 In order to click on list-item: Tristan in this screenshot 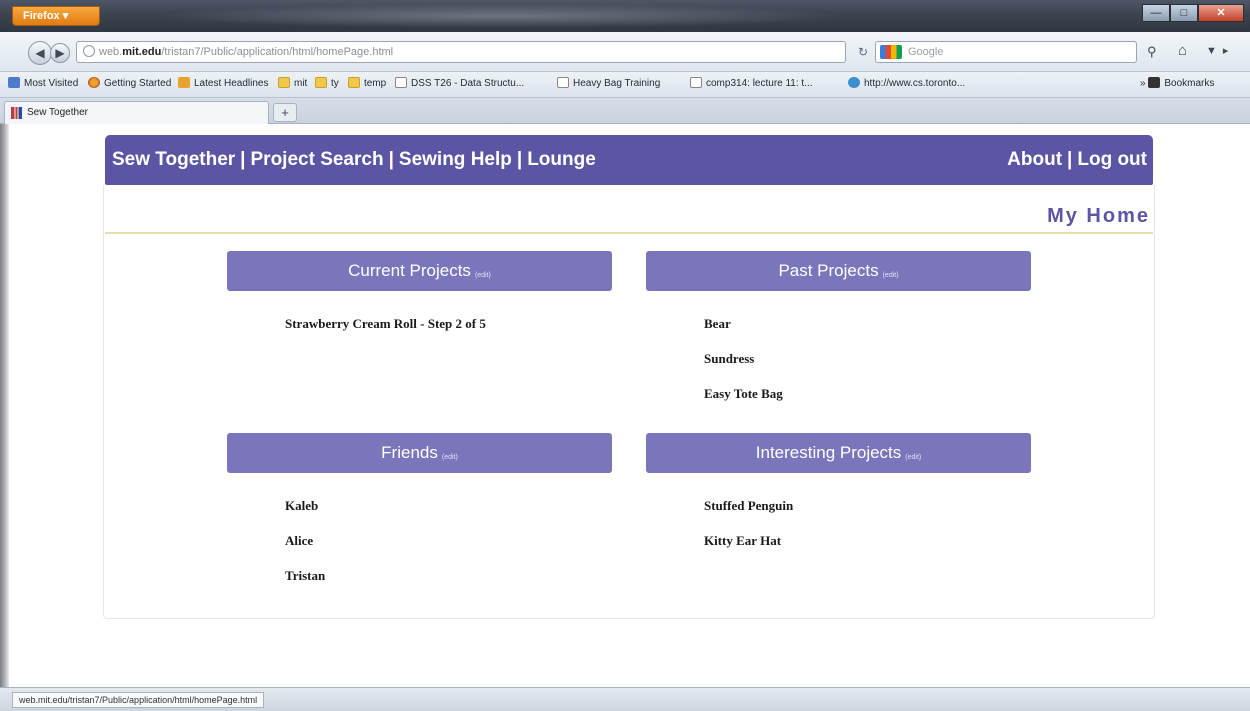, I will do `click(305, 584)`.